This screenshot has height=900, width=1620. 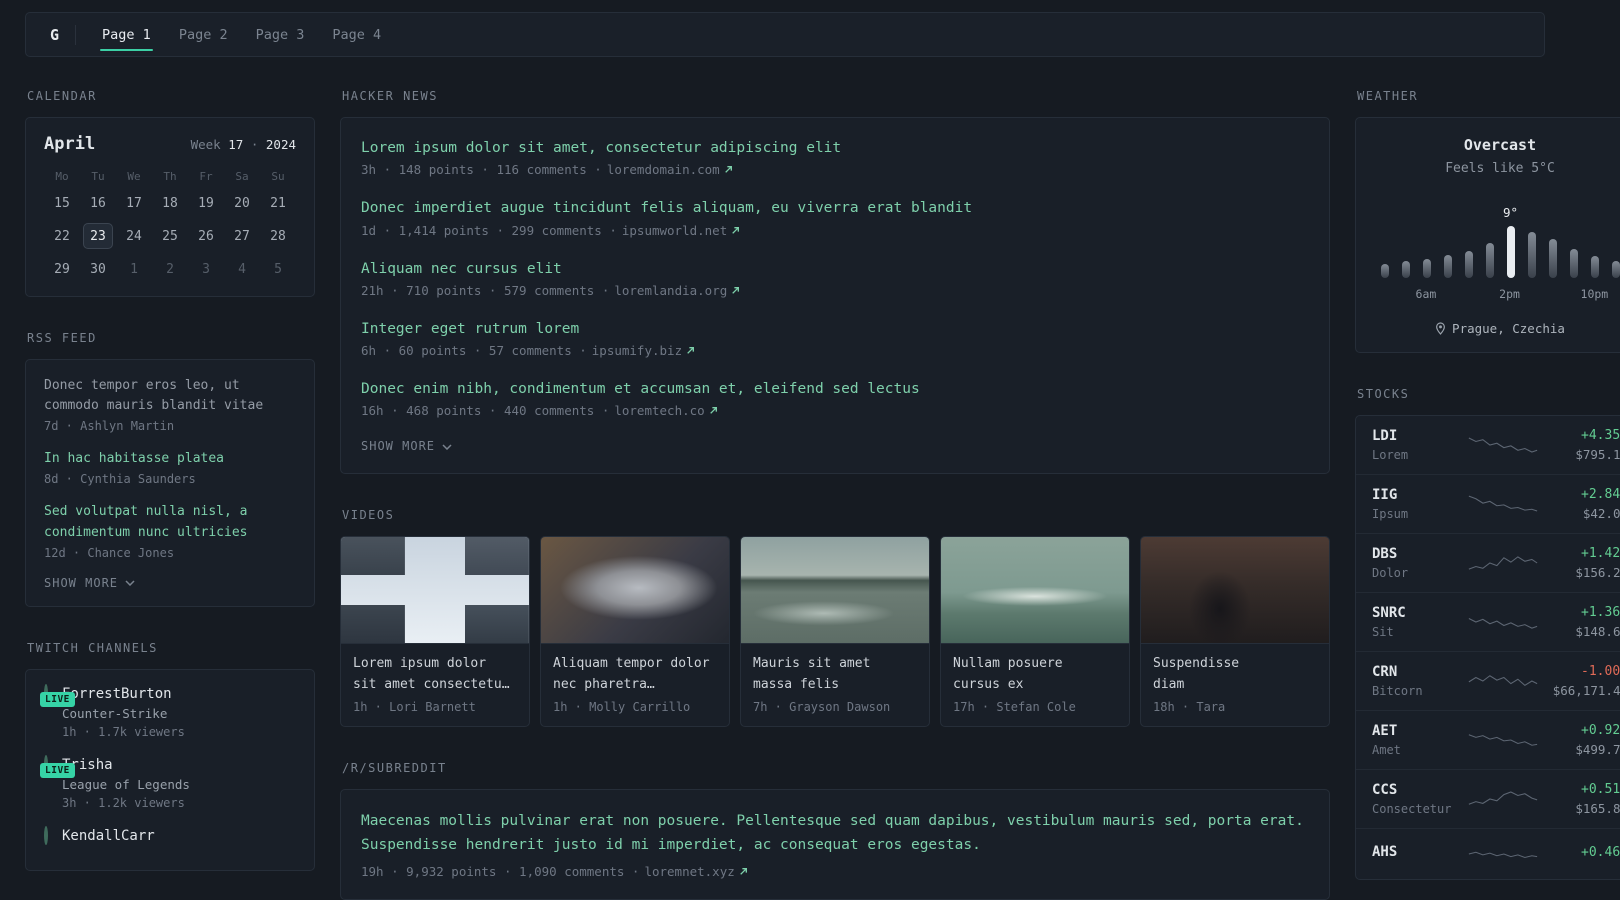 What do you see at coordinates (62, 176) in the screenshot?
I see `calendar-weekday: Mo` at bounding box center [62, 176].